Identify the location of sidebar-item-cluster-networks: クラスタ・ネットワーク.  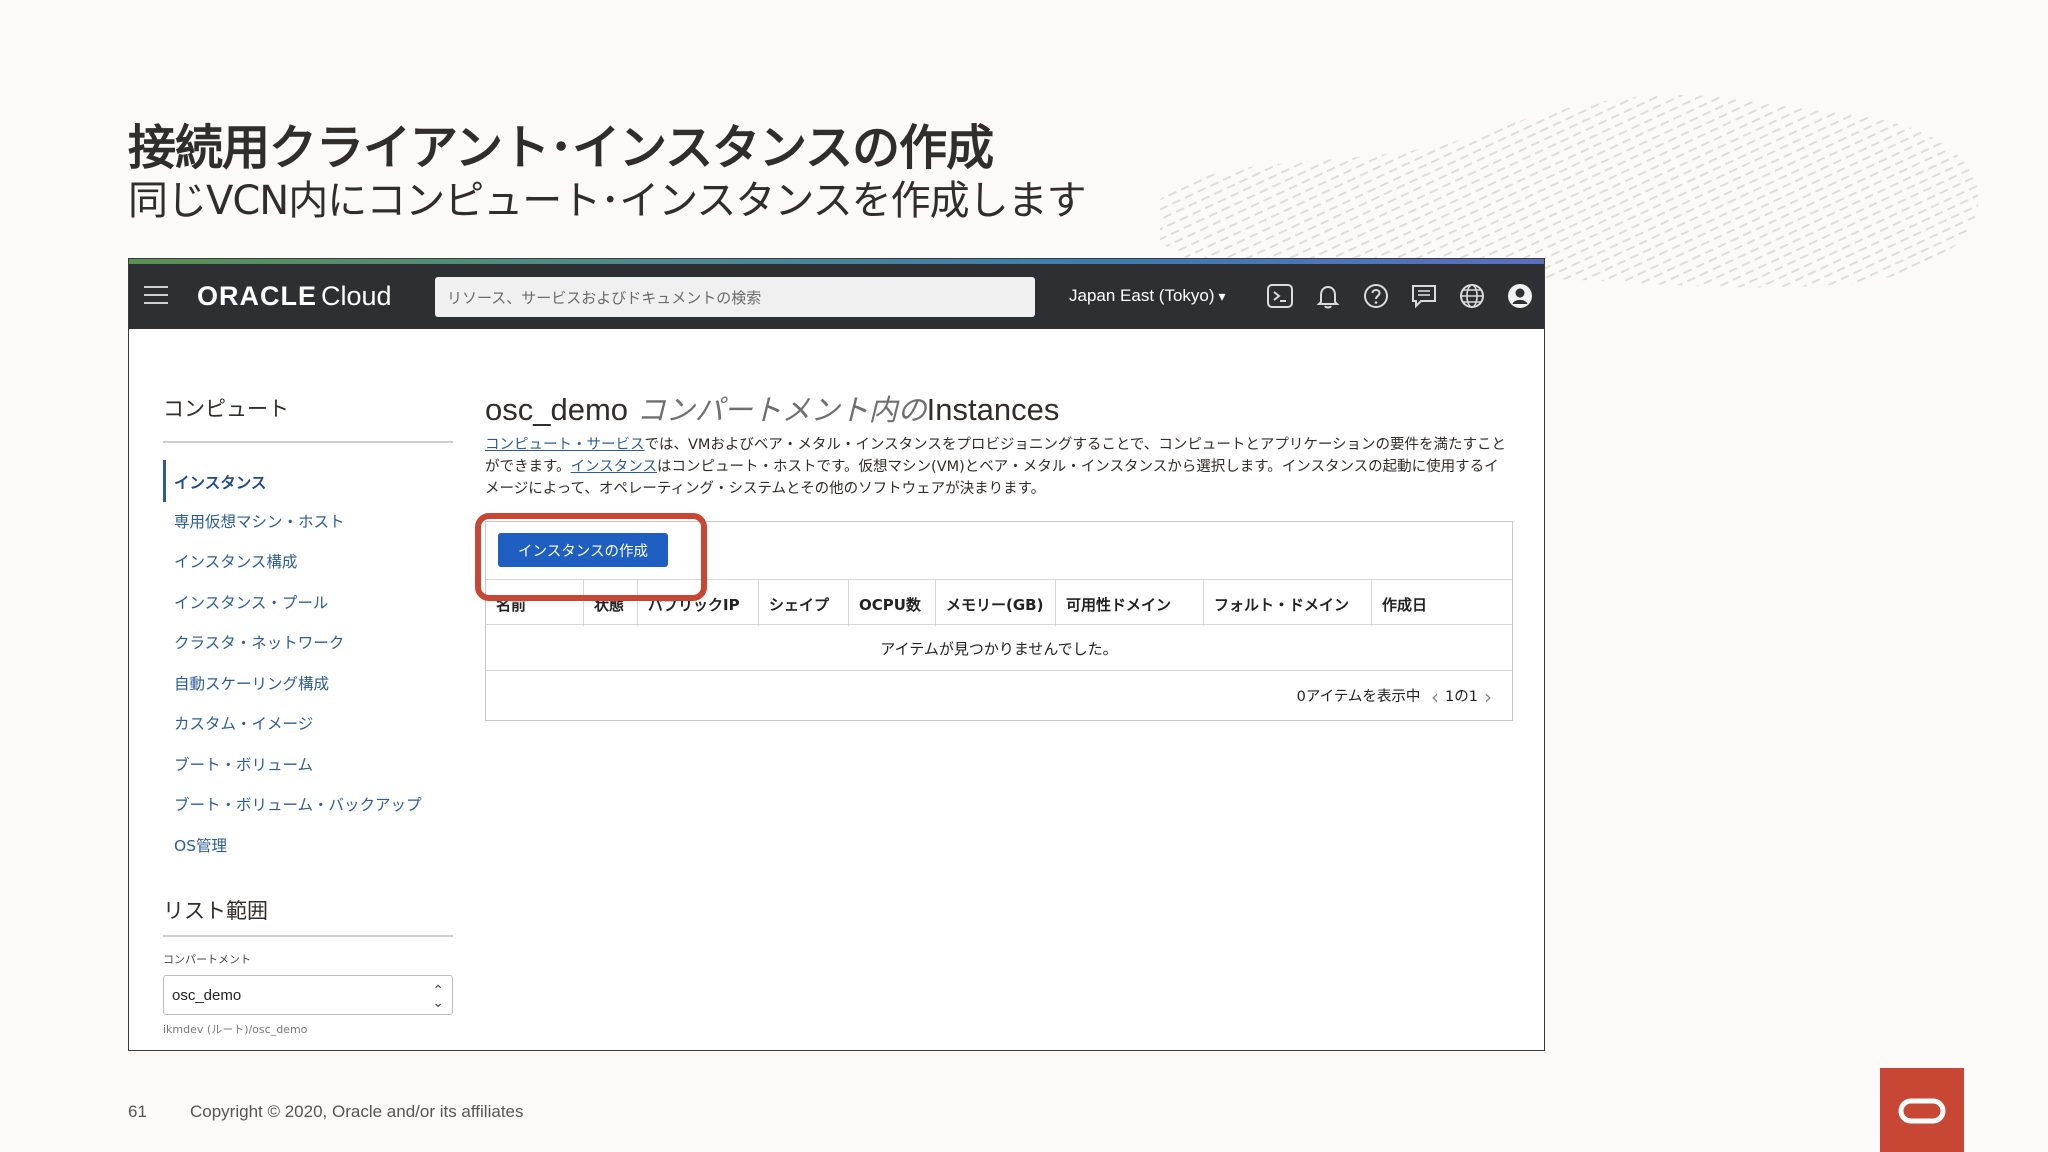
(259, 642).